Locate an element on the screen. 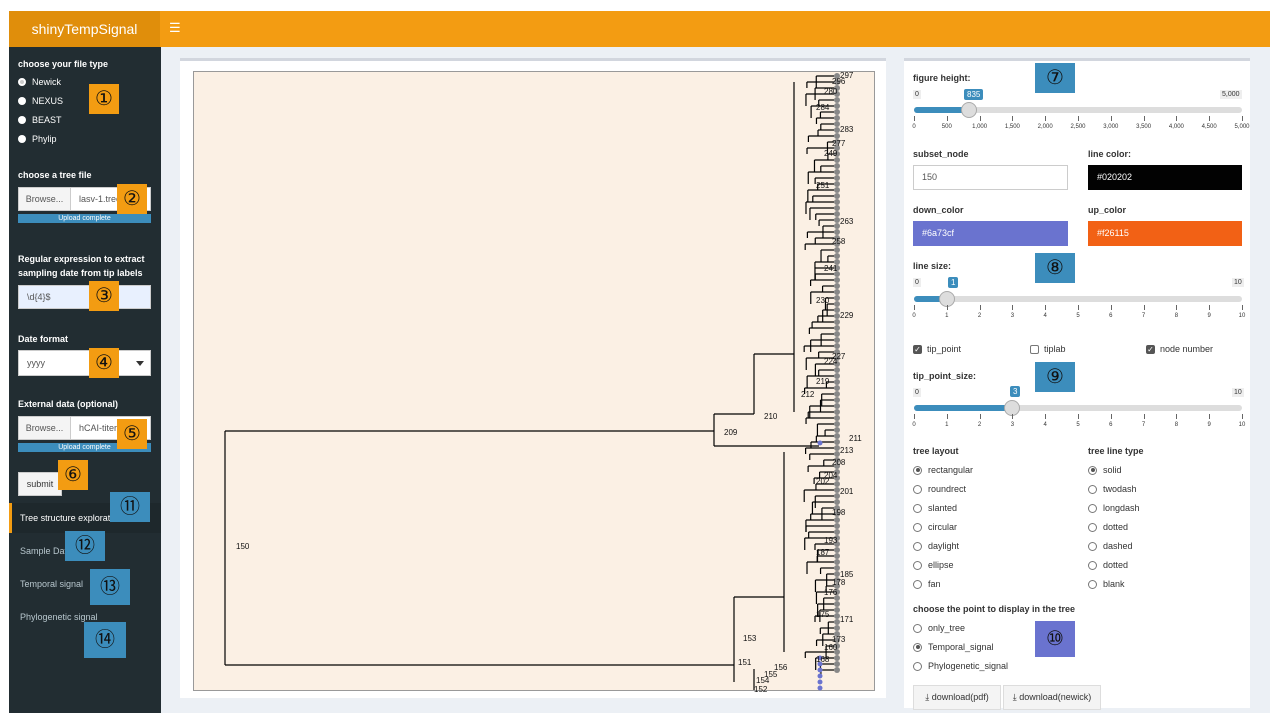  checkbox-tiplab: tiplab is located at coordinates (1048, 349).